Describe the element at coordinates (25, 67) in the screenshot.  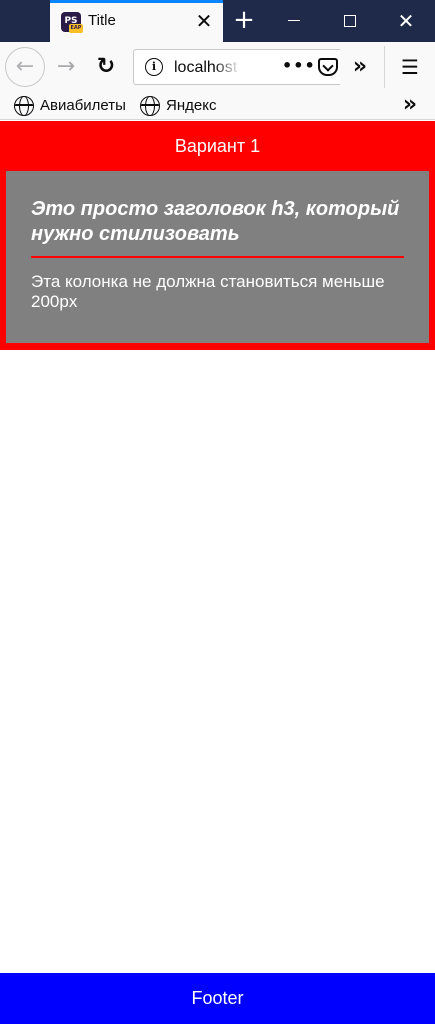
I see `back-button: ←` at that location.